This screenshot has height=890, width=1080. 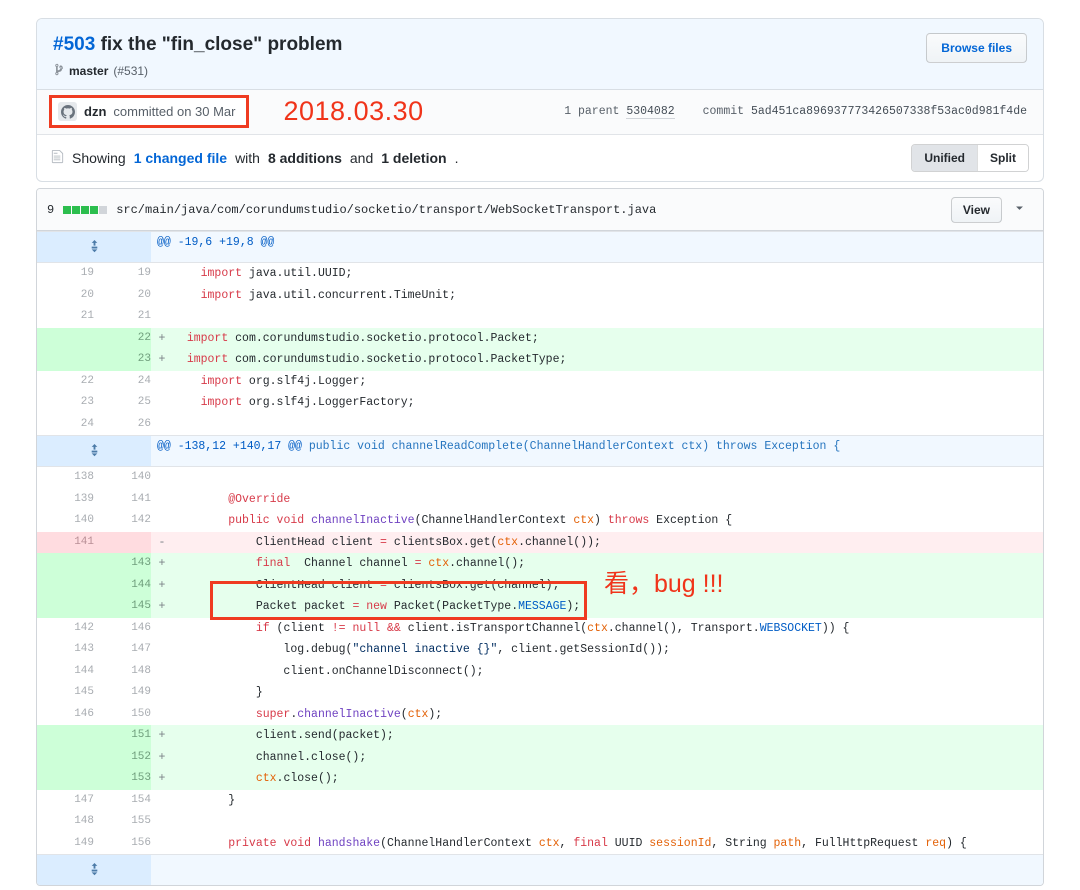 What do you see at coordinates (65, 628) in the screenshot?
I see `line-number-old: 142` at bounding box center [65, 628].